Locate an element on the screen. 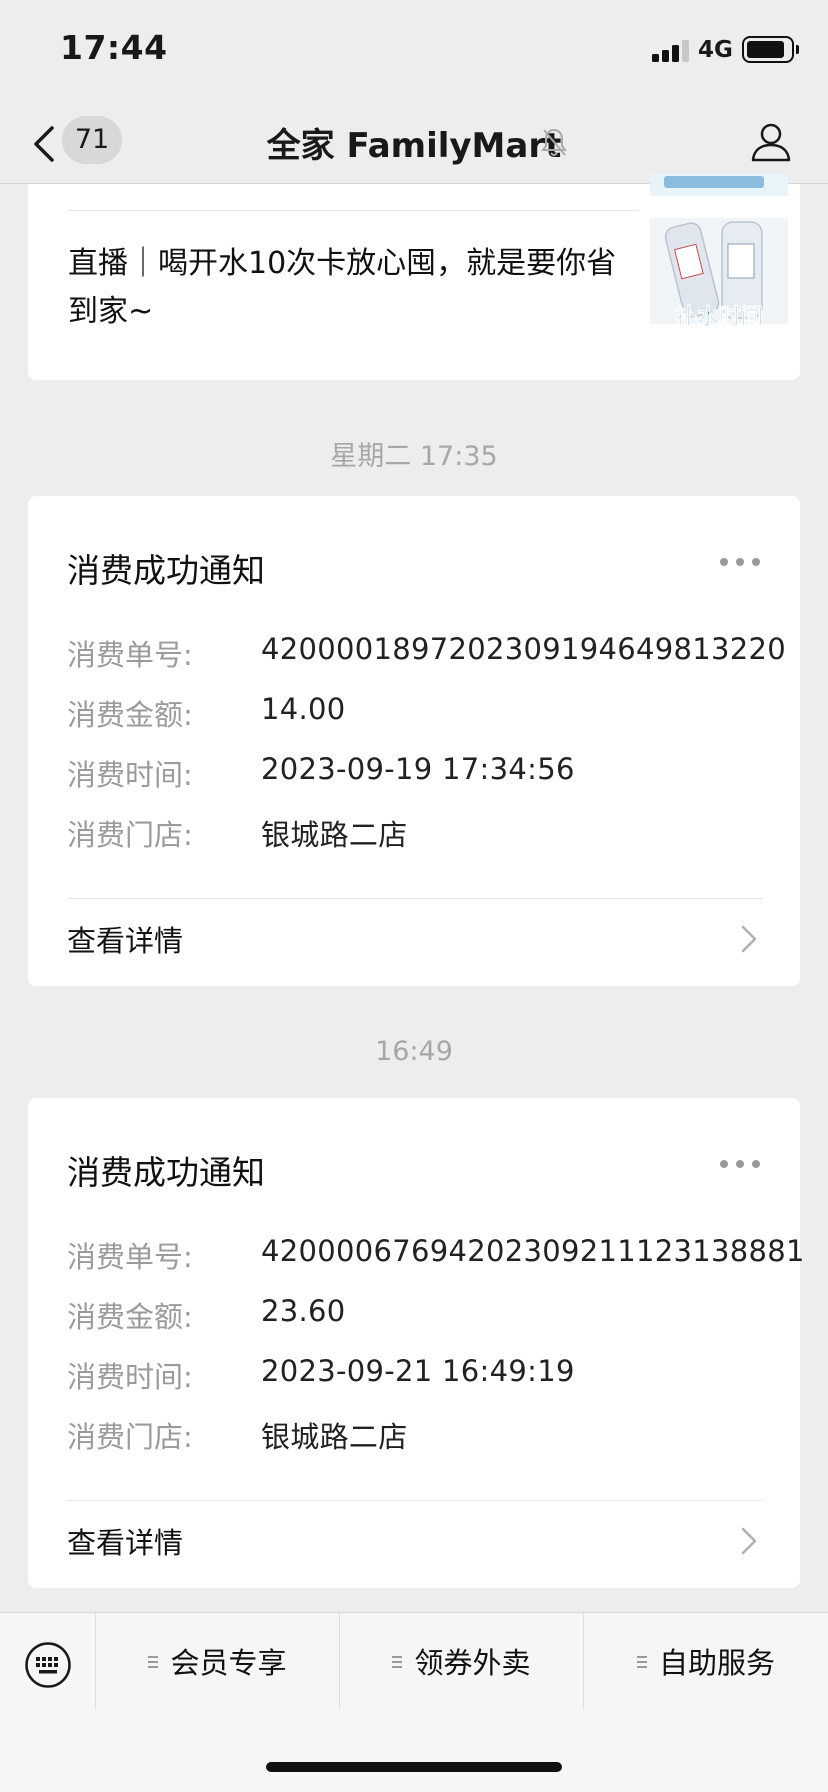  menu-member-exclusive: 会员专享 is located at coordinates (218, 1661).